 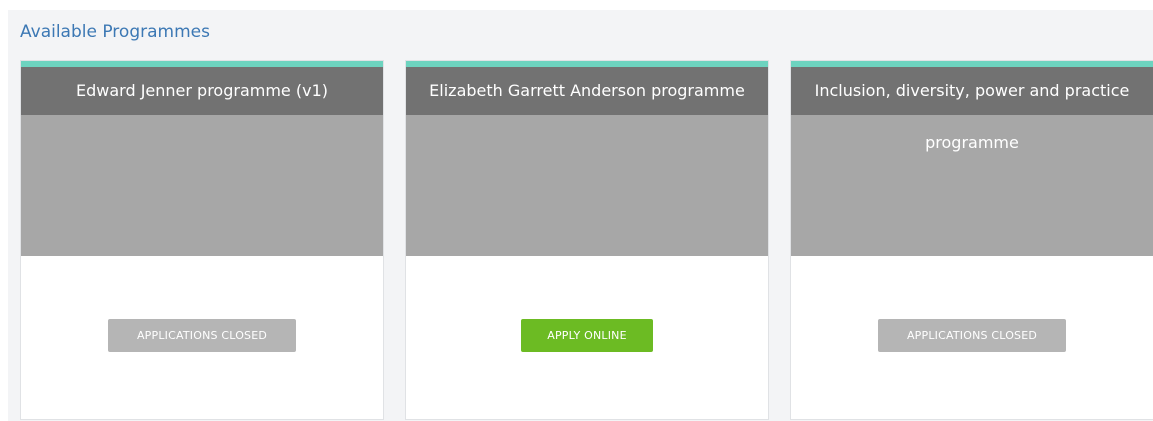 What do you see at coordinates (115, 32) in the screenshot?
I see `section-title: Available Programmes` at bounding box center [115, 32].